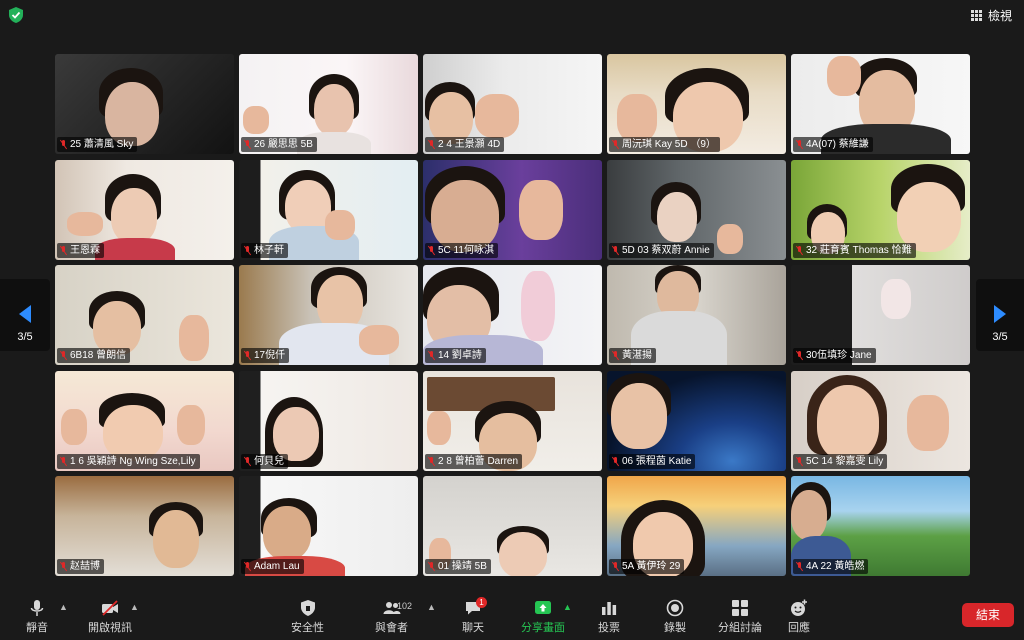 The width and height of the screenshot is (1024, 640). What do you see at coordinates (1000, 315) in the screenshot?
I see `next-page-button: 3/5` at bounding box center [1000, 315].